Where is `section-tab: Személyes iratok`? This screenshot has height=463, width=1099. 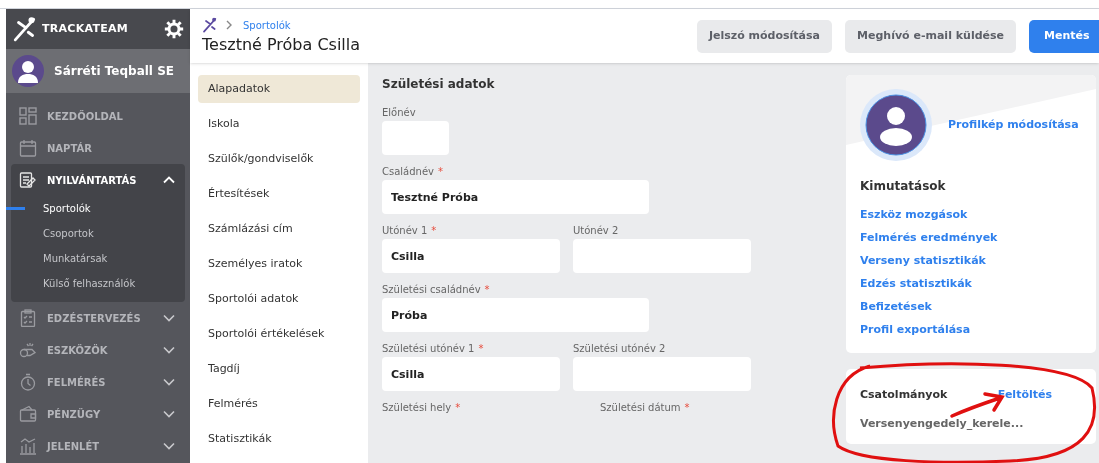 section-tab: Személyes iratok is located at coordinates (279, 264).